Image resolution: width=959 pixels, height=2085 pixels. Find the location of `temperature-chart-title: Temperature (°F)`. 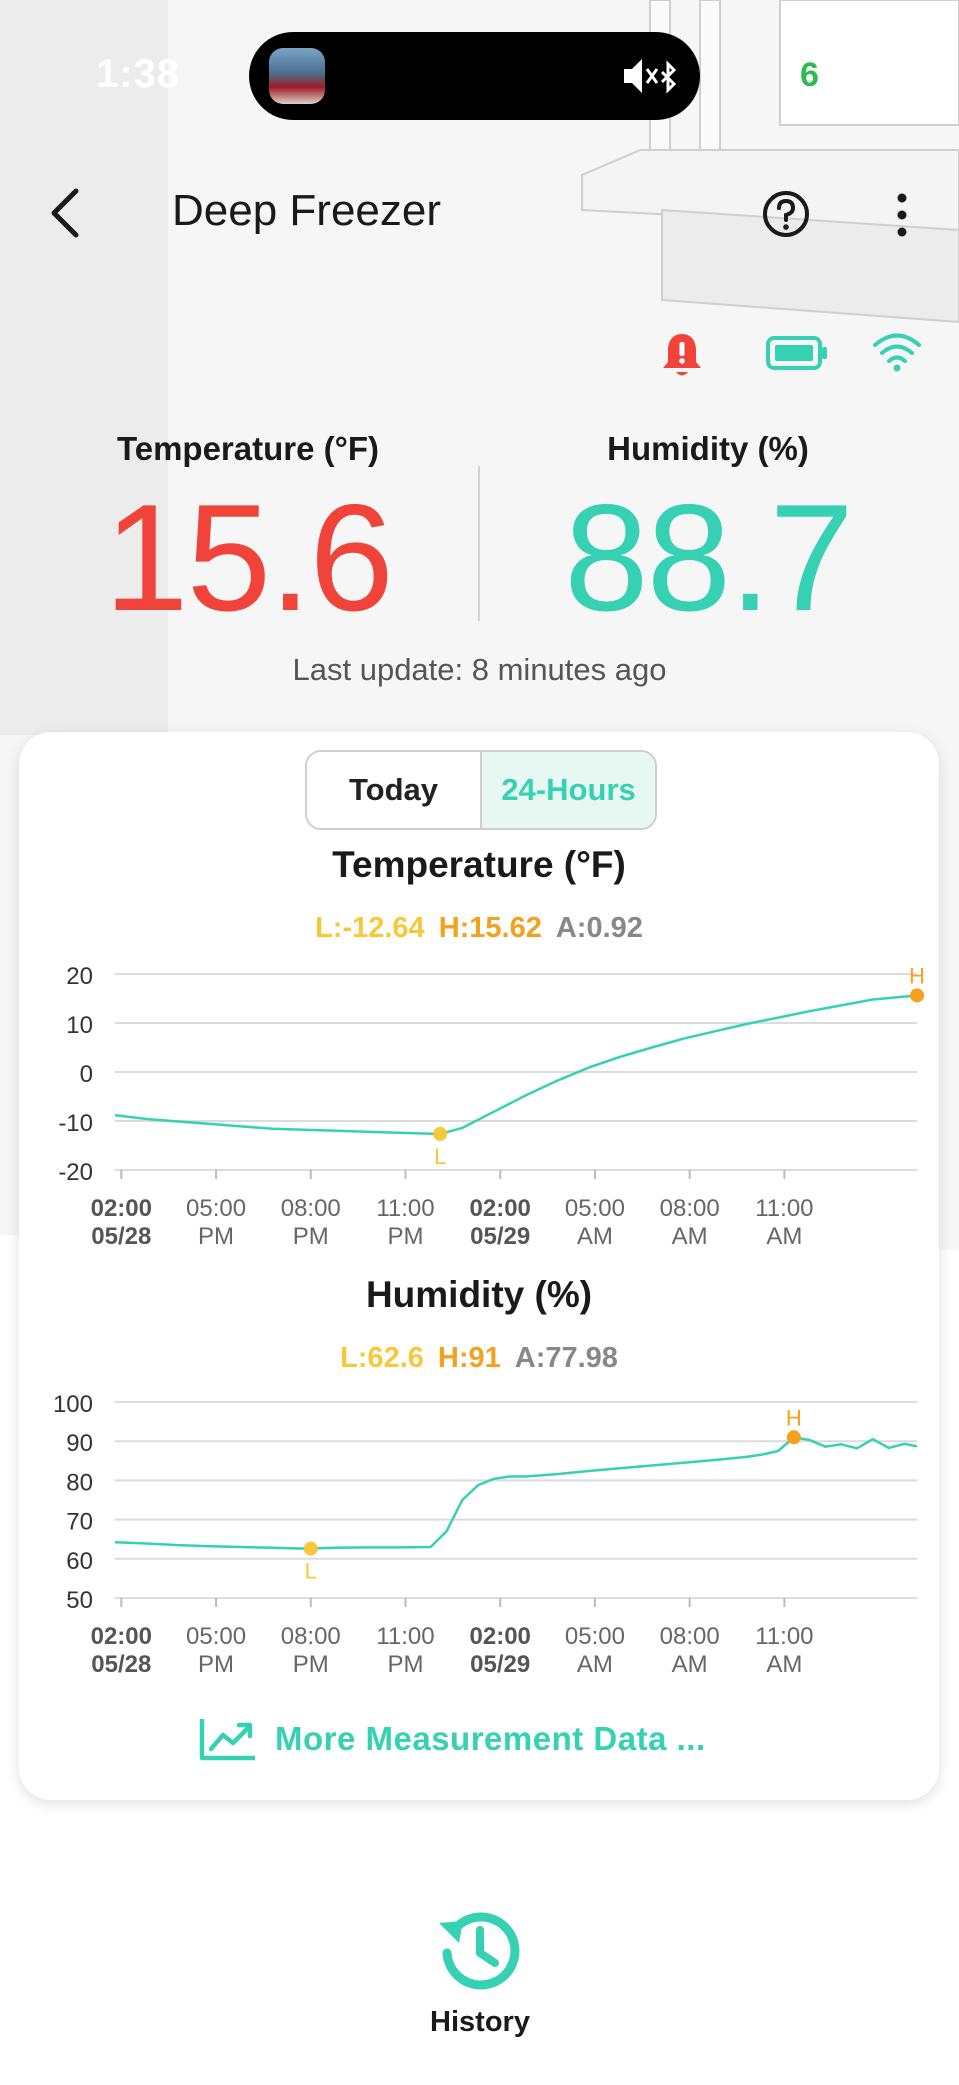

temperature-chart-title: Temperature (°F) is located at coordinates (479, 864).